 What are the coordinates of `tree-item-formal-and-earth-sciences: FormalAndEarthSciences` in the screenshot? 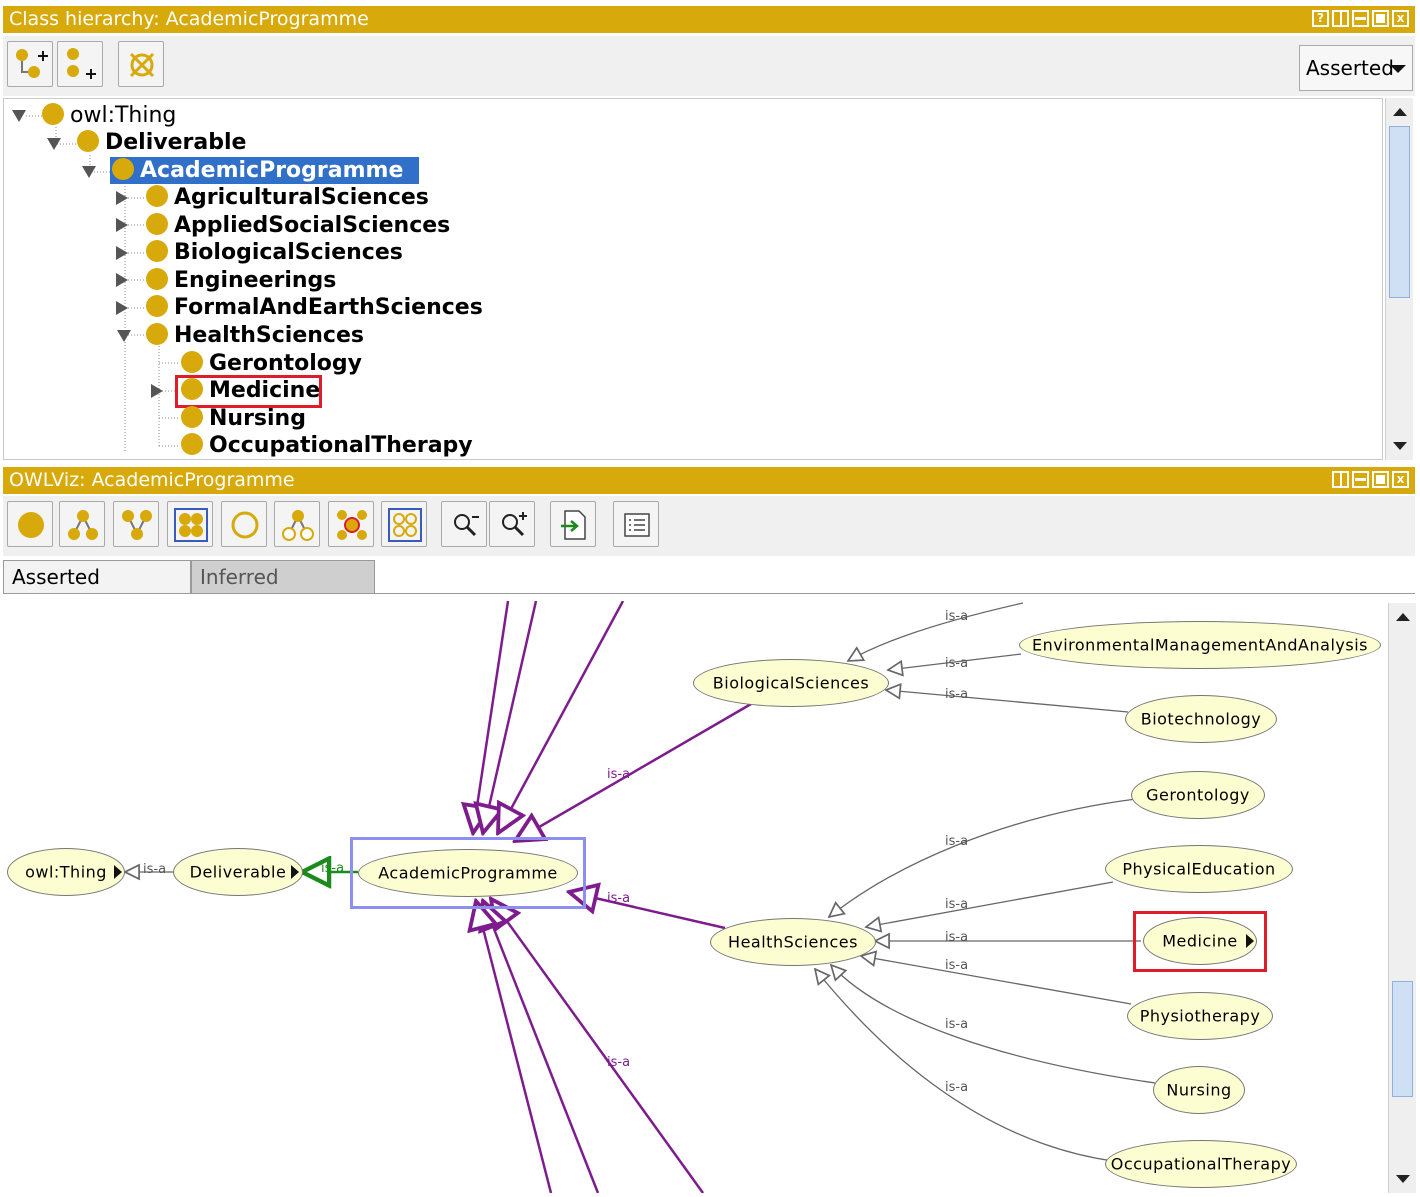 It's located at (314, 307).